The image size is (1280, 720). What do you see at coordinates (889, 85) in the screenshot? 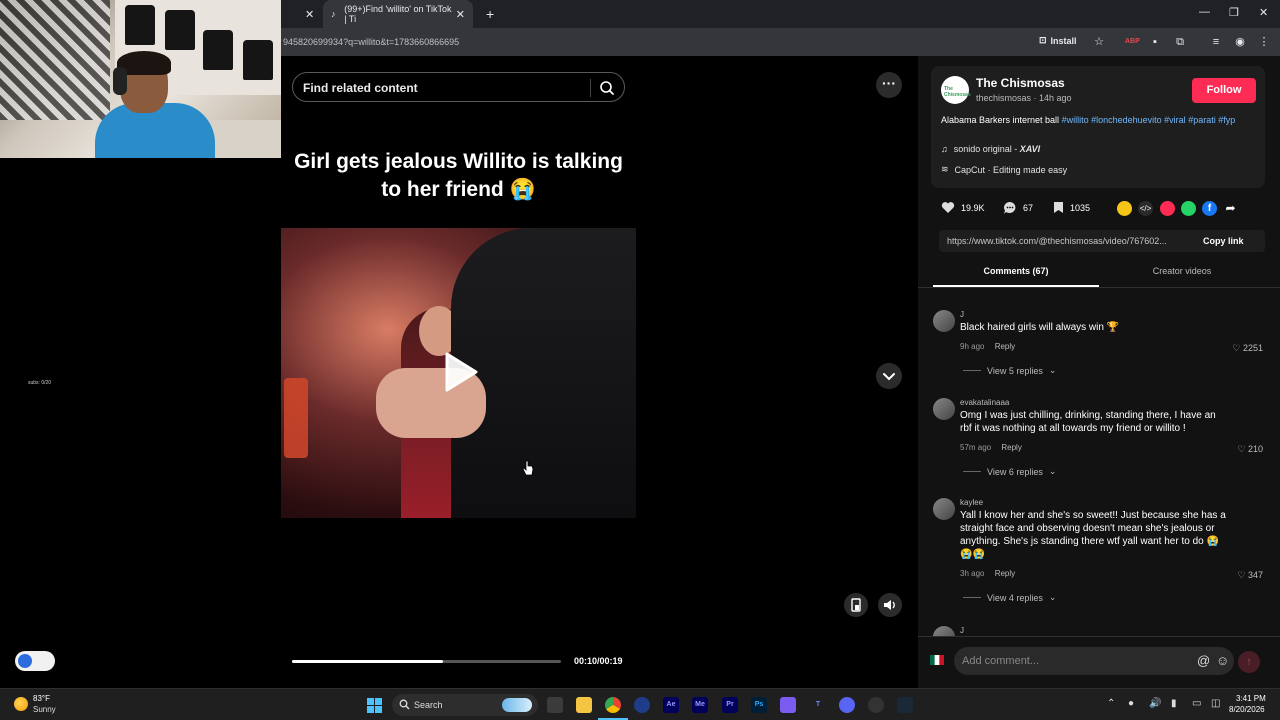
I see `more-icon: ···` at bounding box center [889, 85].